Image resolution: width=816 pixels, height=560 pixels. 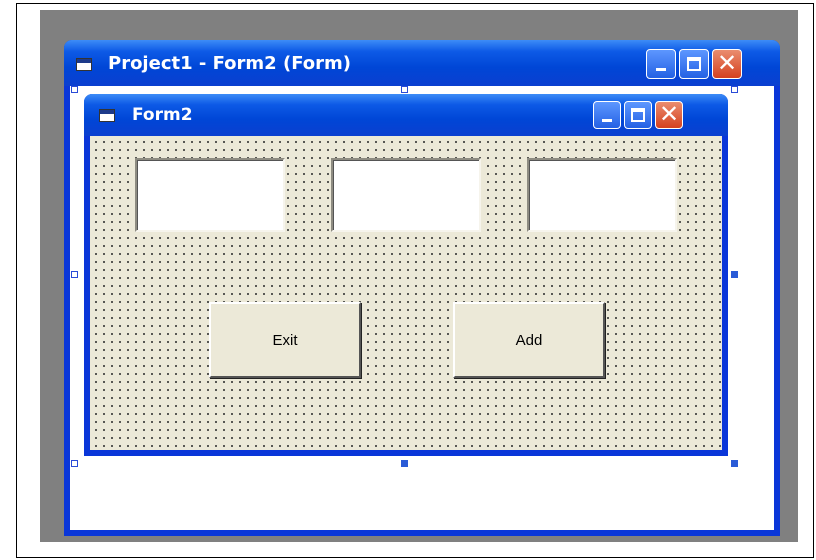 I want to click on designer-minimize-button, so click(x=661, y=64).